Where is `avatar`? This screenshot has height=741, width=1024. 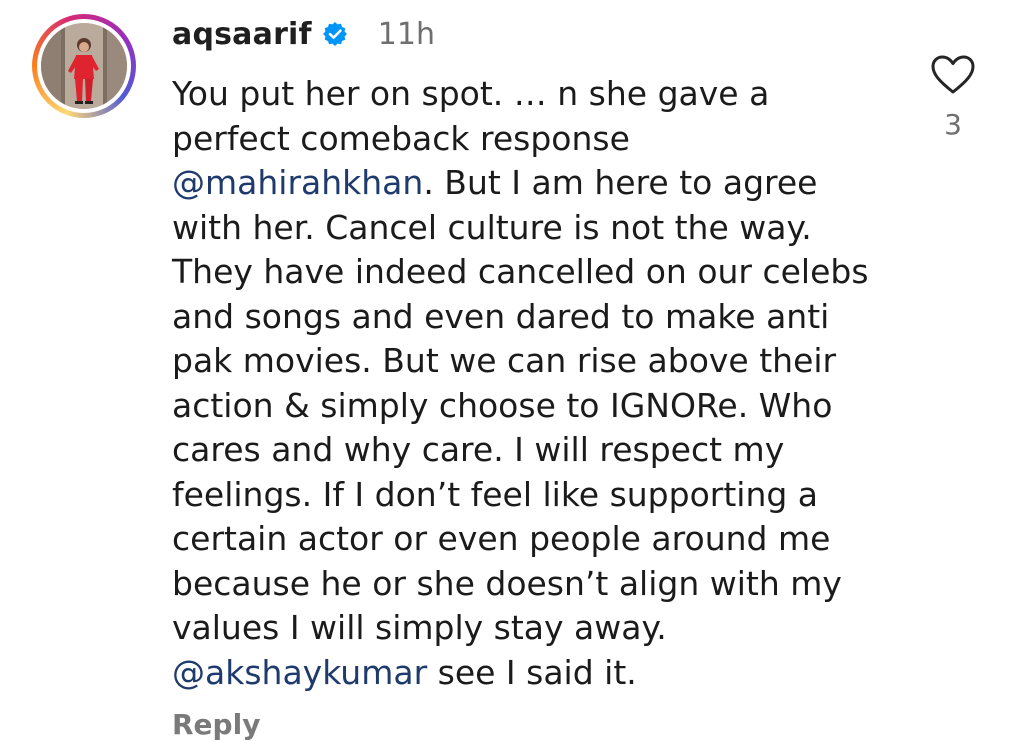
avatar is located at coordinates (84, 66).